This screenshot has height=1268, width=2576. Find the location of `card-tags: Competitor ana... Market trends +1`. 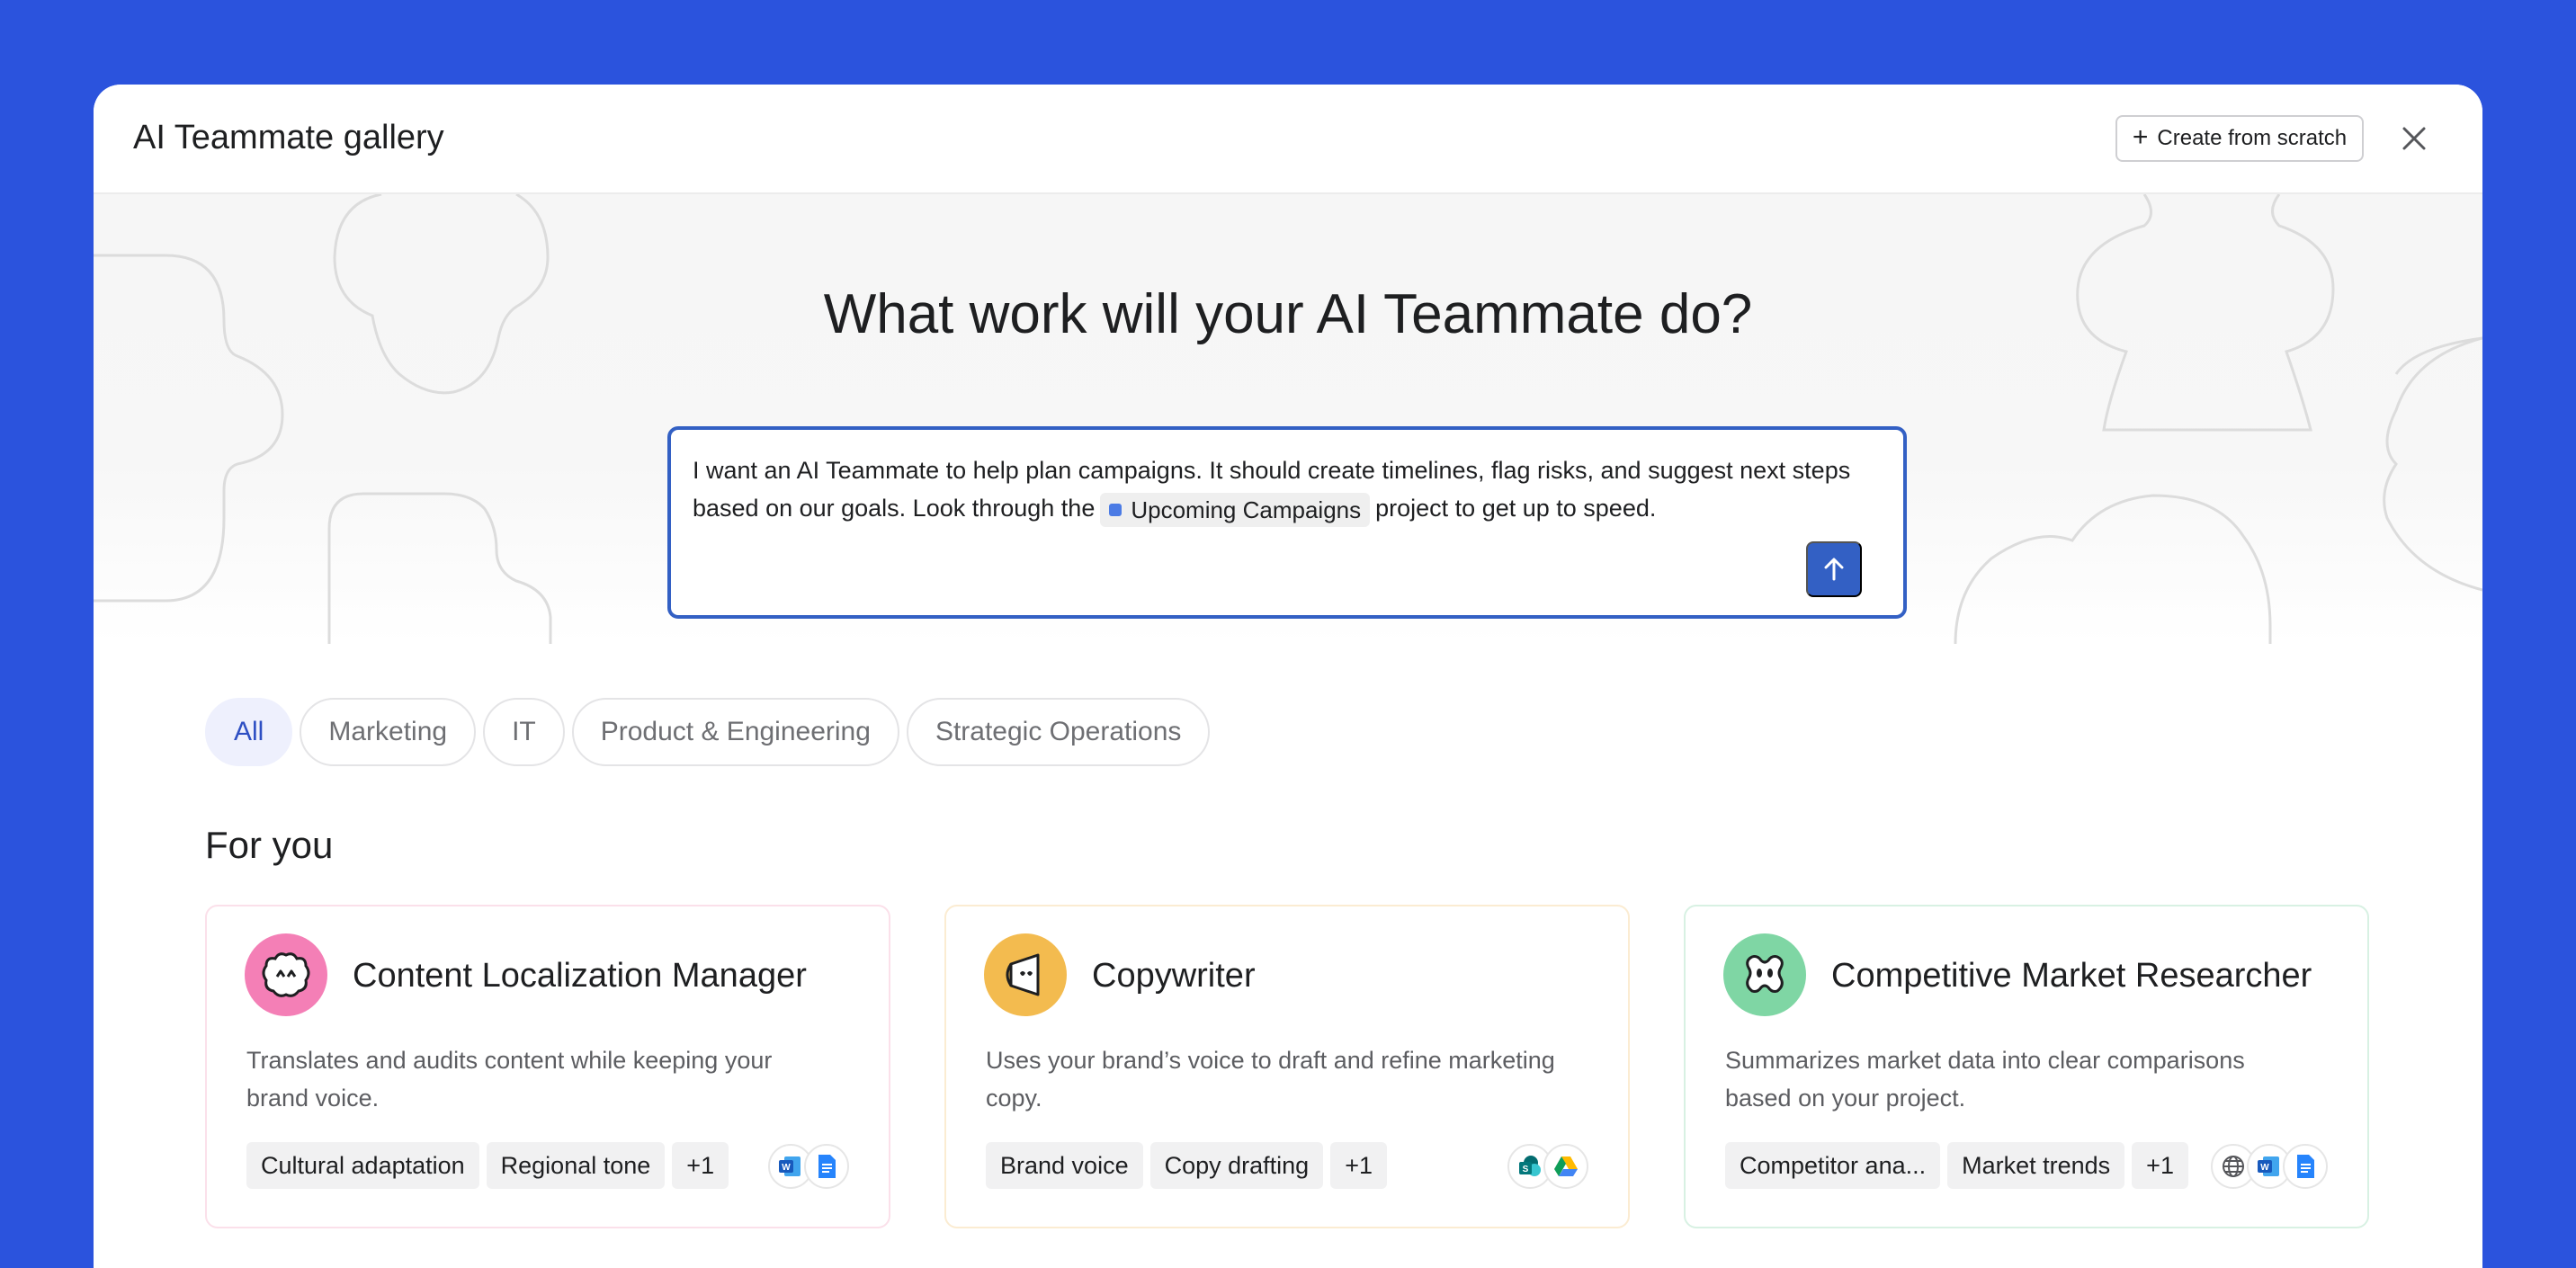

card-tags: Competitor ana... Market trends +1 is located at coordinates (1956, 1165).